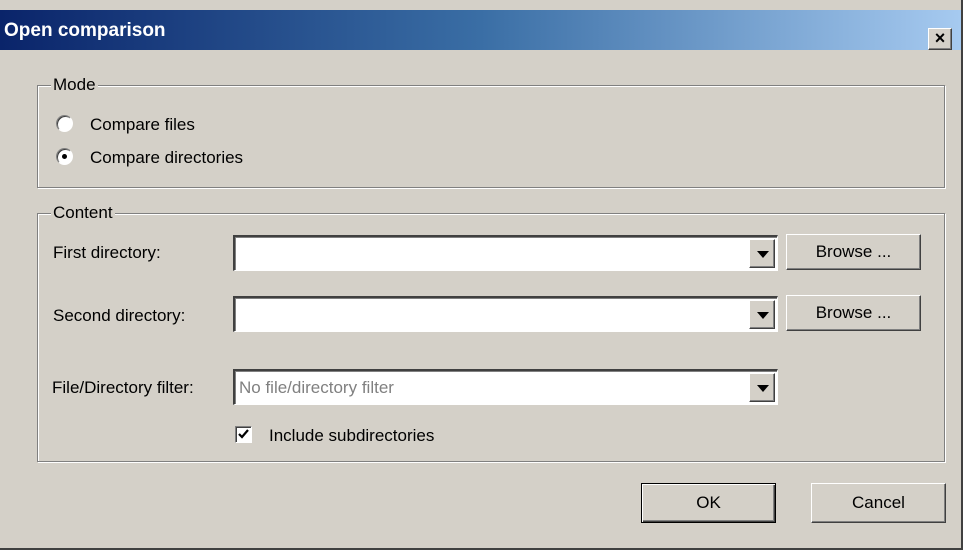 The width and height of the screenshot is (963, 550). I want to click on filter-value: No file/directory filter, so click(316, 387).